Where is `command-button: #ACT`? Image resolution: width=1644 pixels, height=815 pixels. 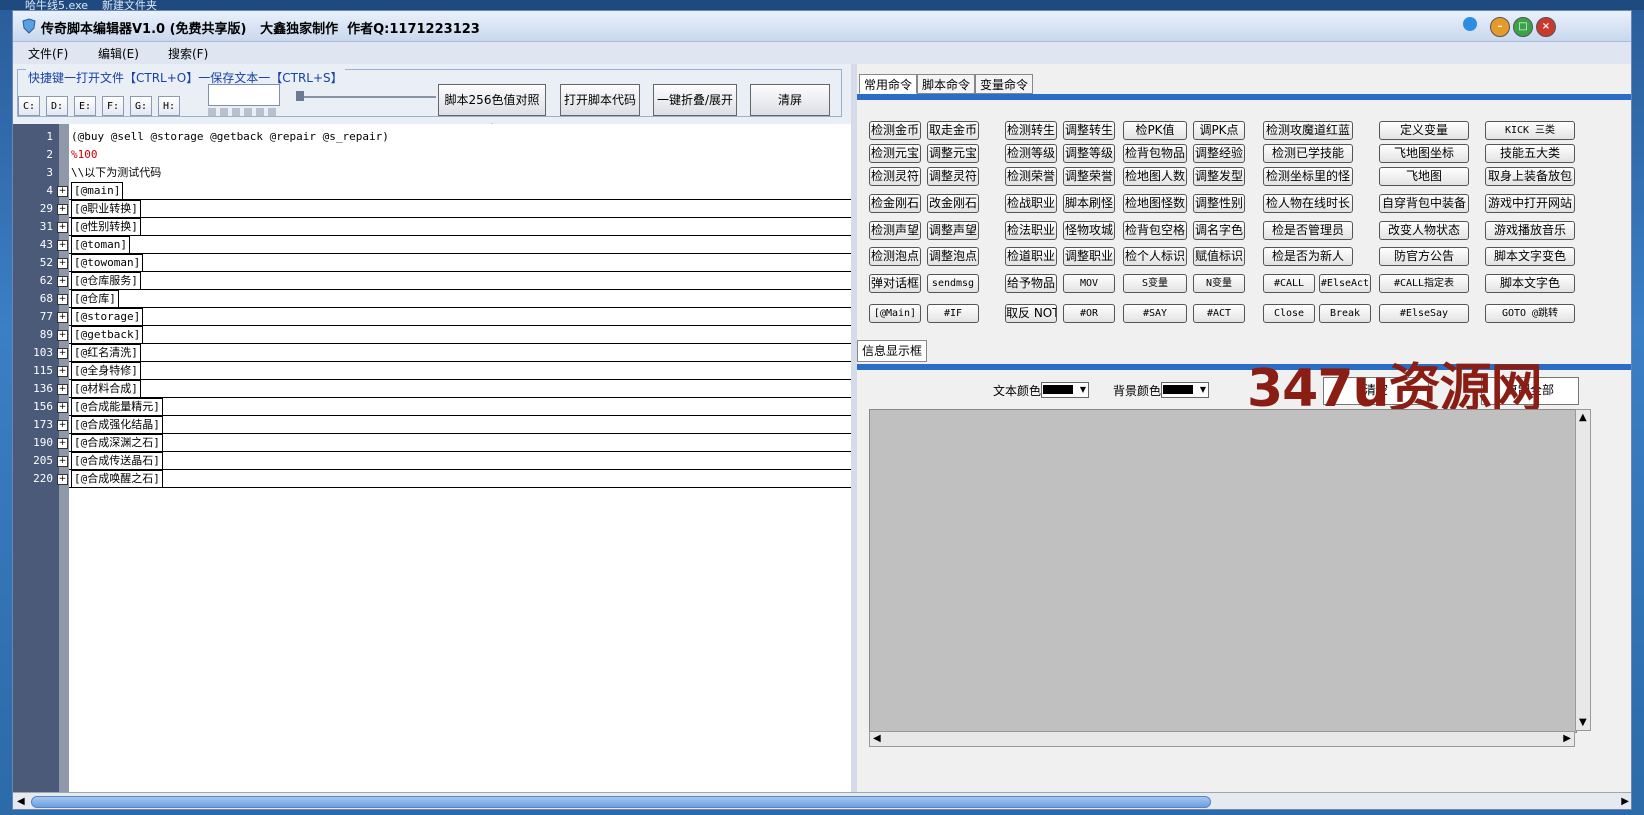
command-button: #ACT is located at coordinates (1219, 313).